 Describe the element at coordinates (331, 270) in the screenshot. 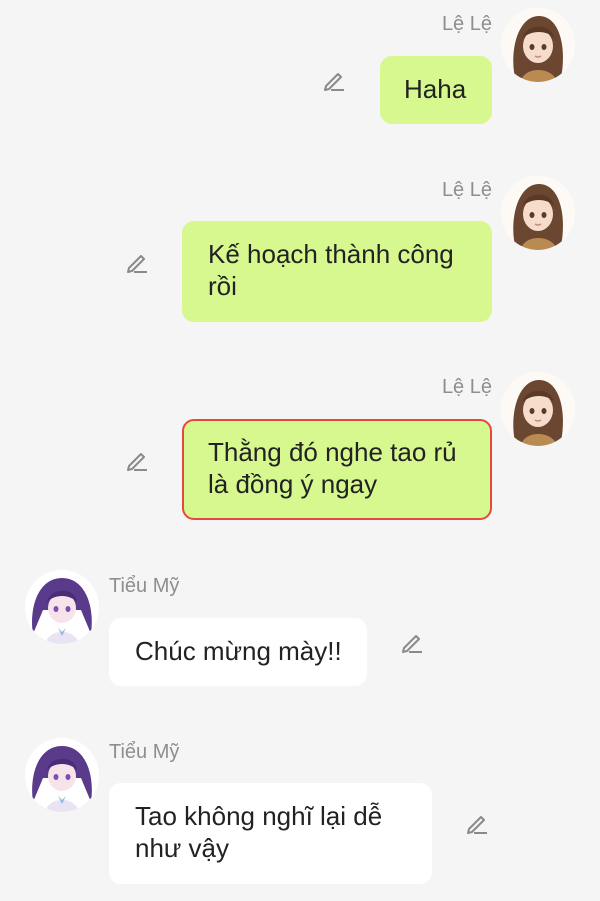

I see `message-text: Kế hoạch thành công rồi` at that location.